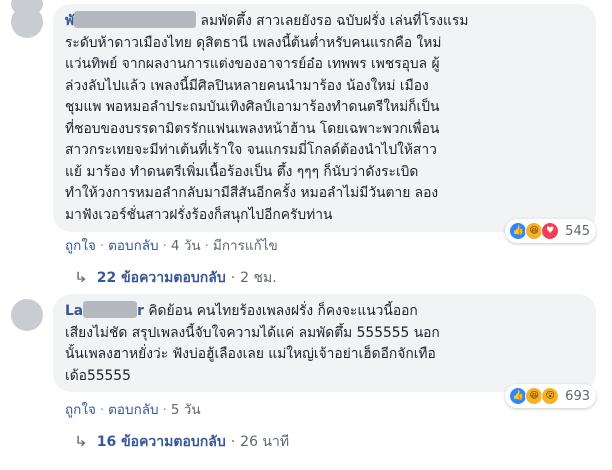 The width and height of the screenshot is (612, 470). What do you see at coordinates (161, 442) in the screenshot?
I see `replies-count-link: 16 ข้อความตอบกลับ` at bounding box center [161, 442].